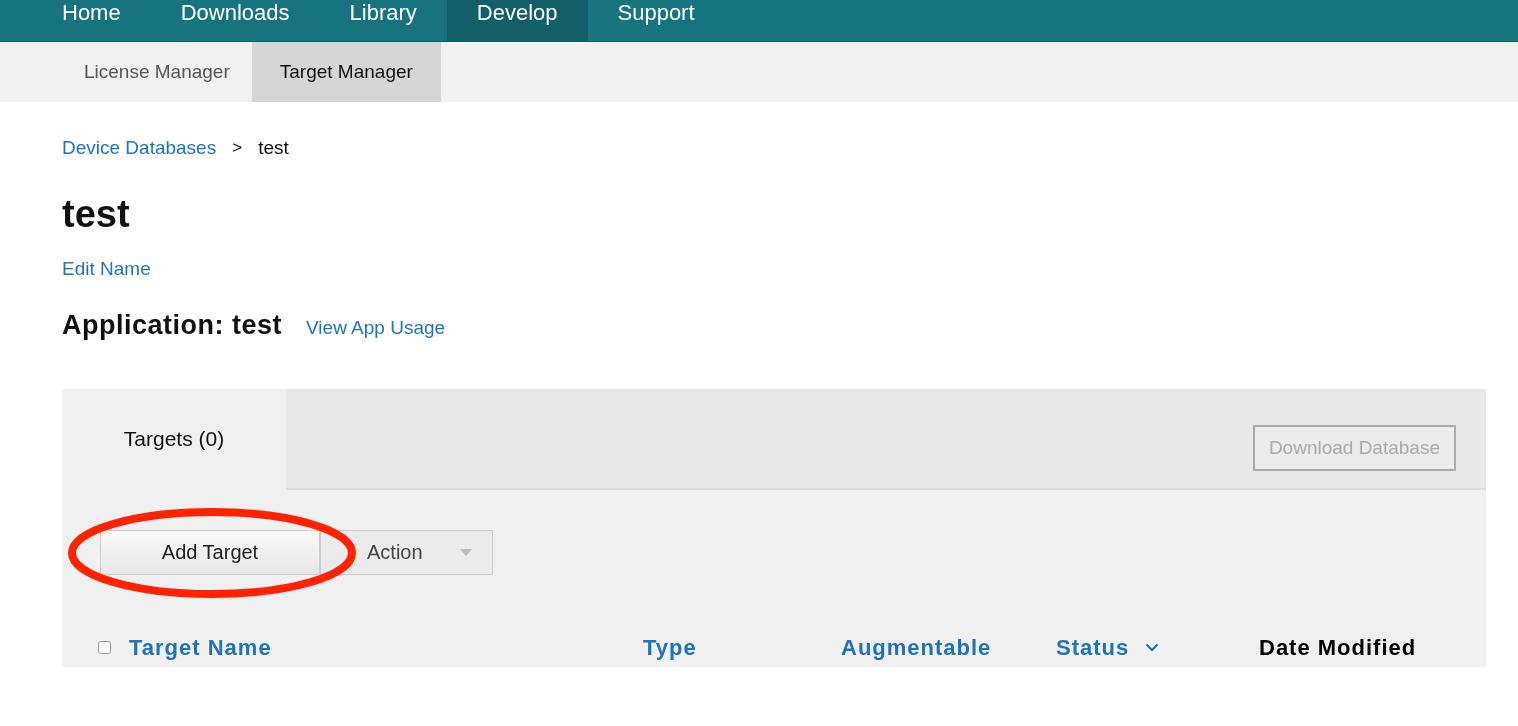  I want to click on sub-nav-tab: Target Manager, so click(346, 72).